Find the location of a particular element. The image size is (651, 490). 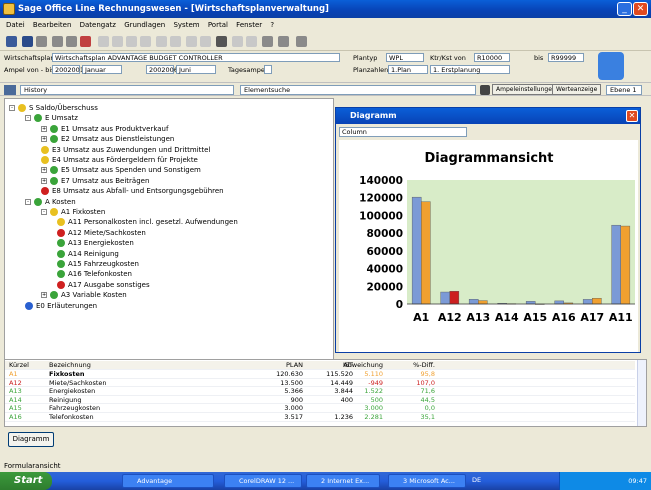

planty-field: WPL is located at coordinates (405, 57).